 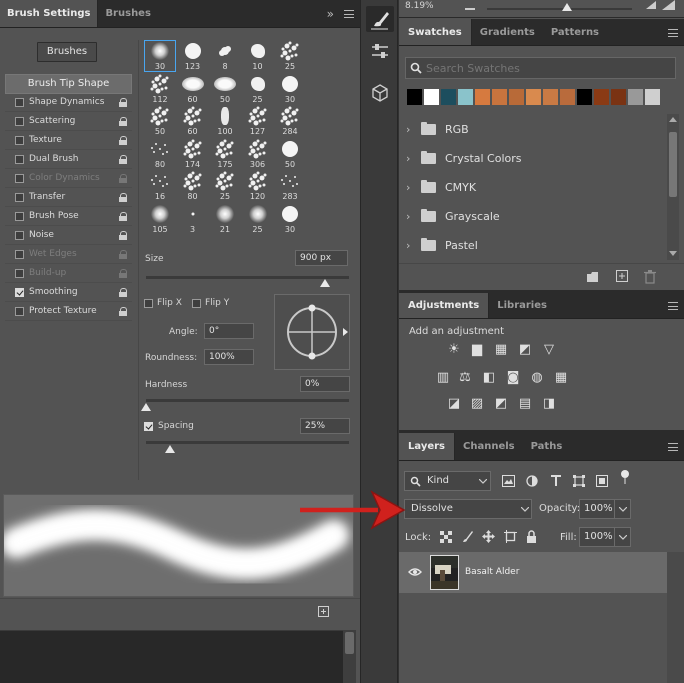 I want to click on brush-preset: 283, so click(x=290, y=186).